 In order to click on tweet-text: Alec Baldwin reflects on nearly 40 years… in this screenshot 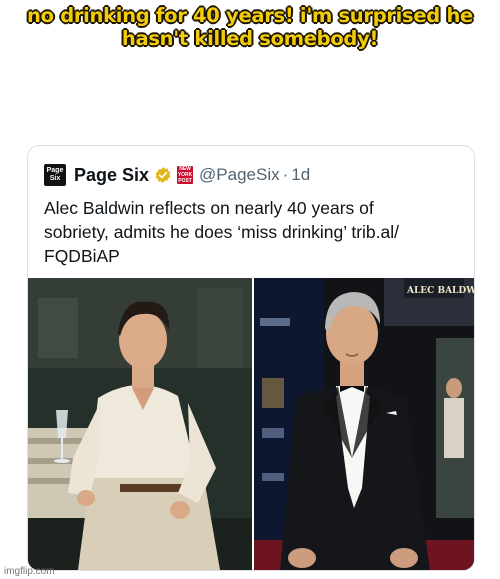, I will do `click(254, 232)`.